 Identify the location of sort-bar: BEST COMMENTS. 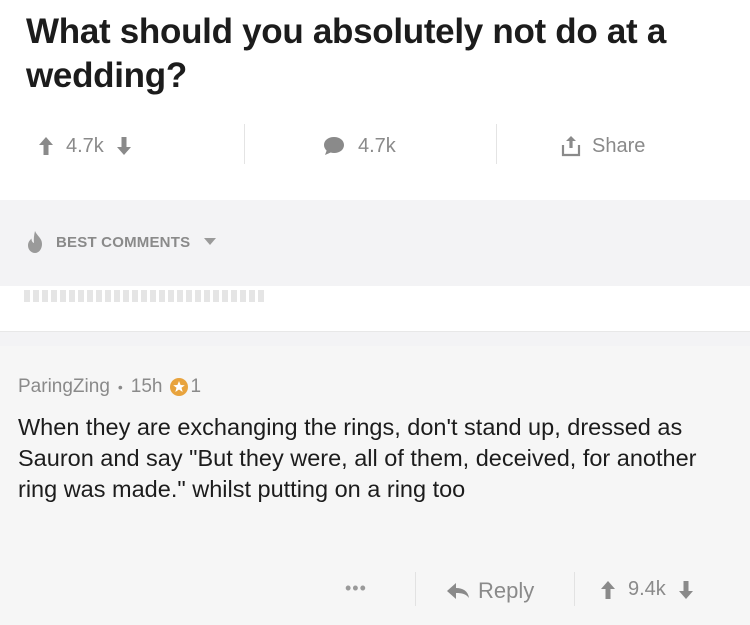
(375, 243).